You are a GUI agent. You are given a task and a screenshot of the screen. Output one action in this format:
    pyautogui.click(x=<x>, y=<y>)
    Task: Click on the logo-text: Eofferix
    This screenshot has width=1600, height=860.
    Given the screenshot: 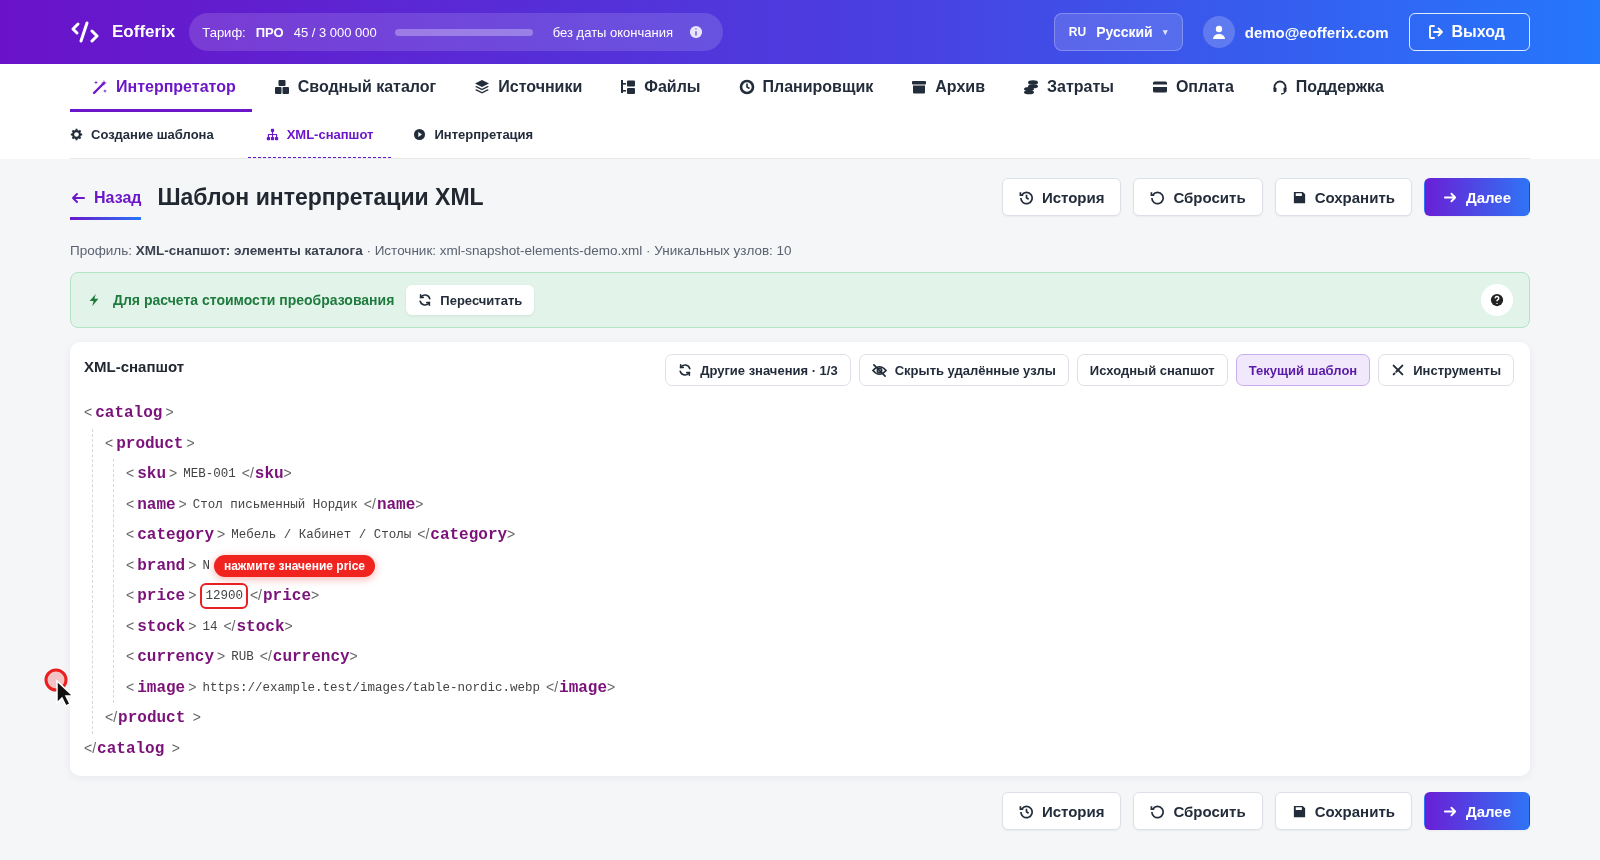 What is the action you would take?
    pyautogui.click(x=144, y=32)
    